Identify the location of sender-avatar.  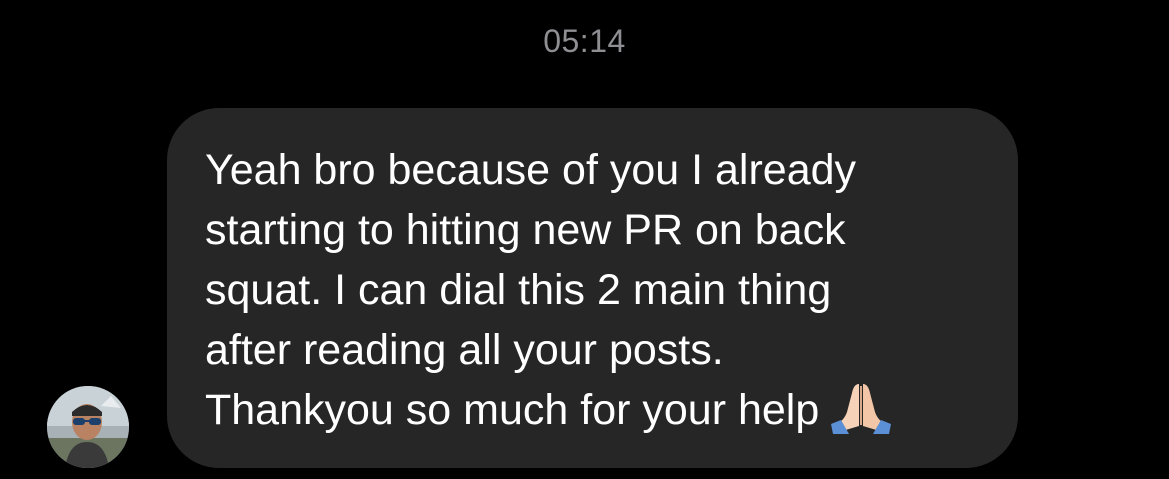
(88, 427).